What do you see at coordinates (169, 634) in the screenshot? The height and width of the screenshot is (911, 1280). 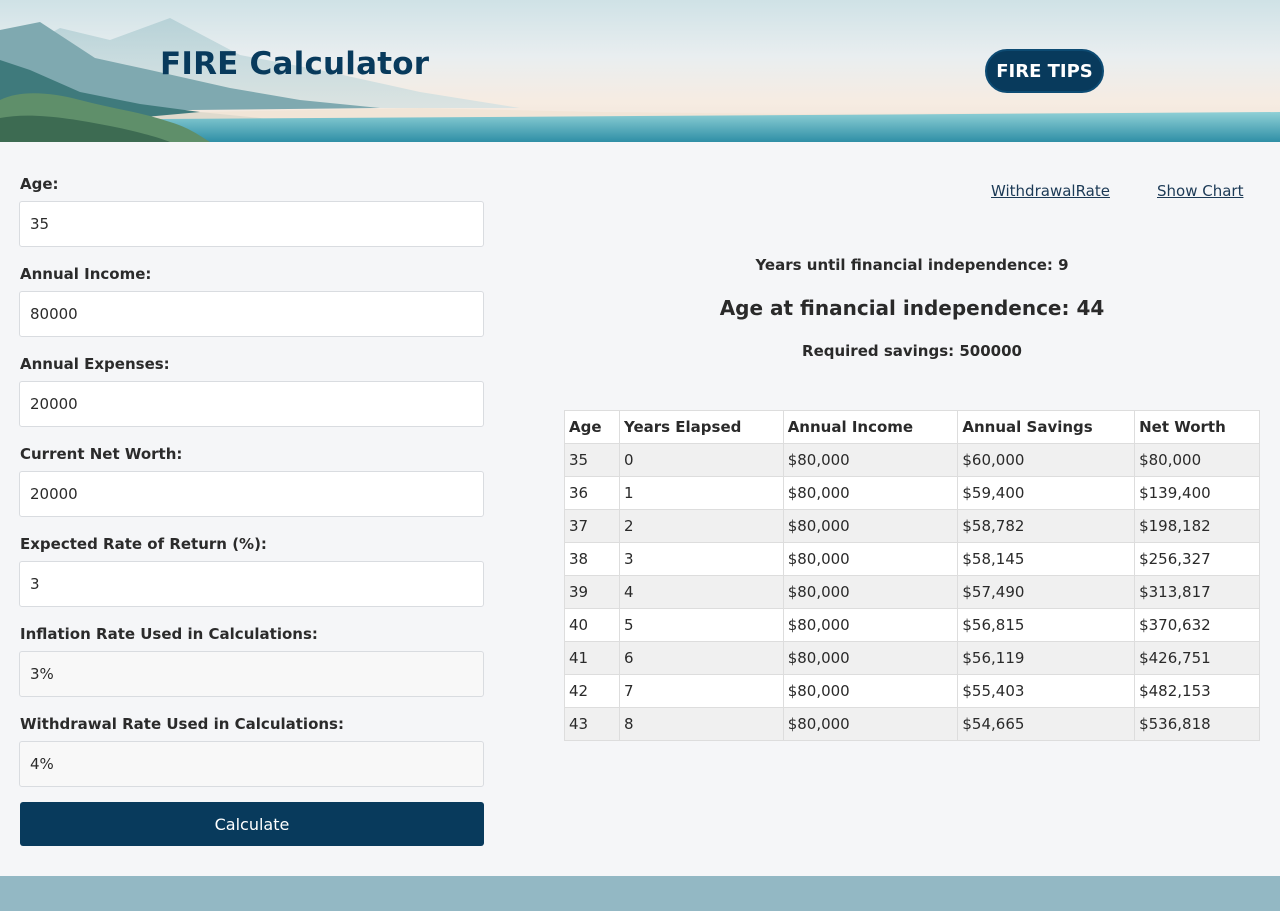 I see `inflation-rate-label: Inflation Rate Used in Calculations:` at bounding box center [169, 634].